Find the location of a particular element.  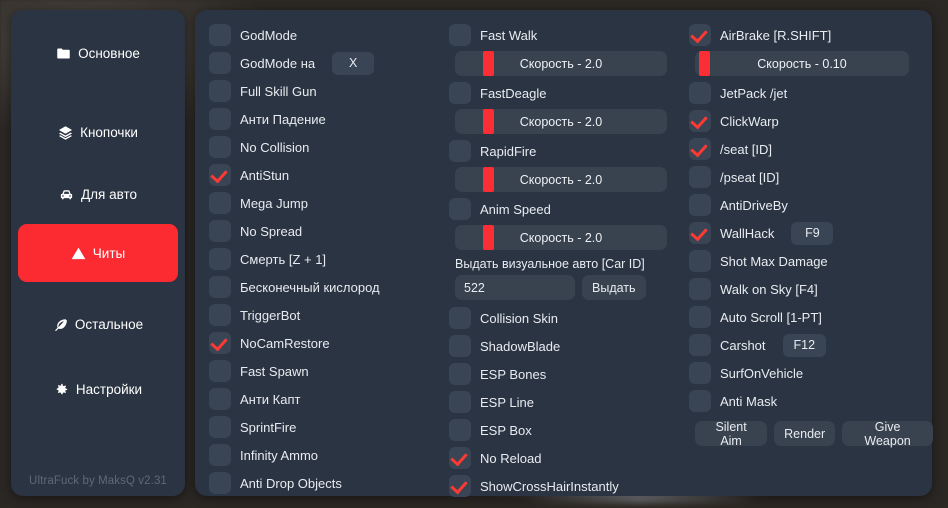

checkbox-row: FastDeagle is located at coordinates (566, 93).